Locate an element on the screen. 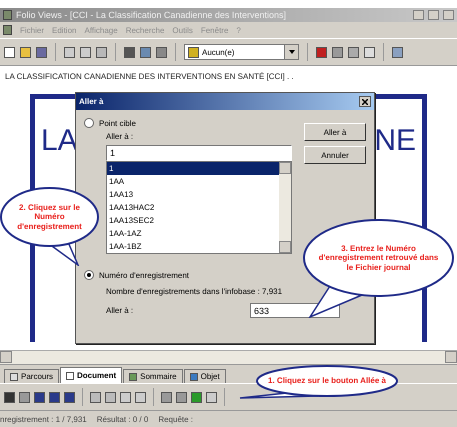 The image size is (457, 427). minimize-button is located at coordinates (418, 15).